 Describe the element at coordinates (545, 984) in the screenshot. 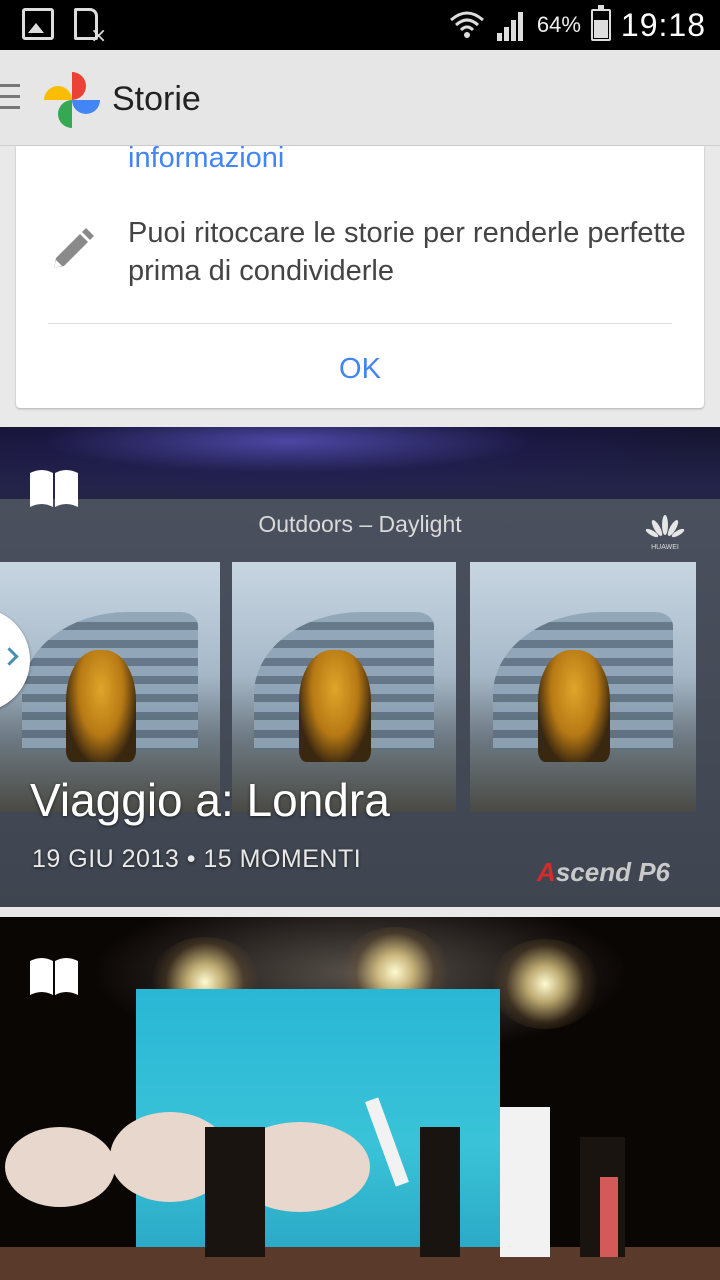

I see `stage-spotlight` at that location.